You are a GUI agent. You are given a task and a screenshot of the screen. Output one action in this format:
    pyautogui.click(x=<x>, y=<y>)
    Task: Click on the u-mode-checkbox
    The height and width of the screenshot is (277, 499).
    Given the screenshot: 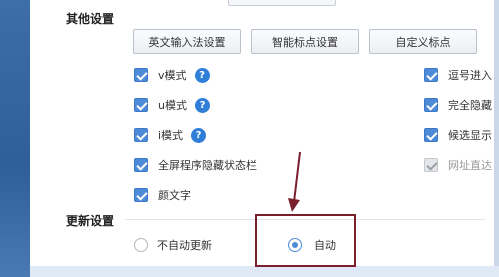 What is the action you would take?
    pyautogui.click(x=141, y=105)
    